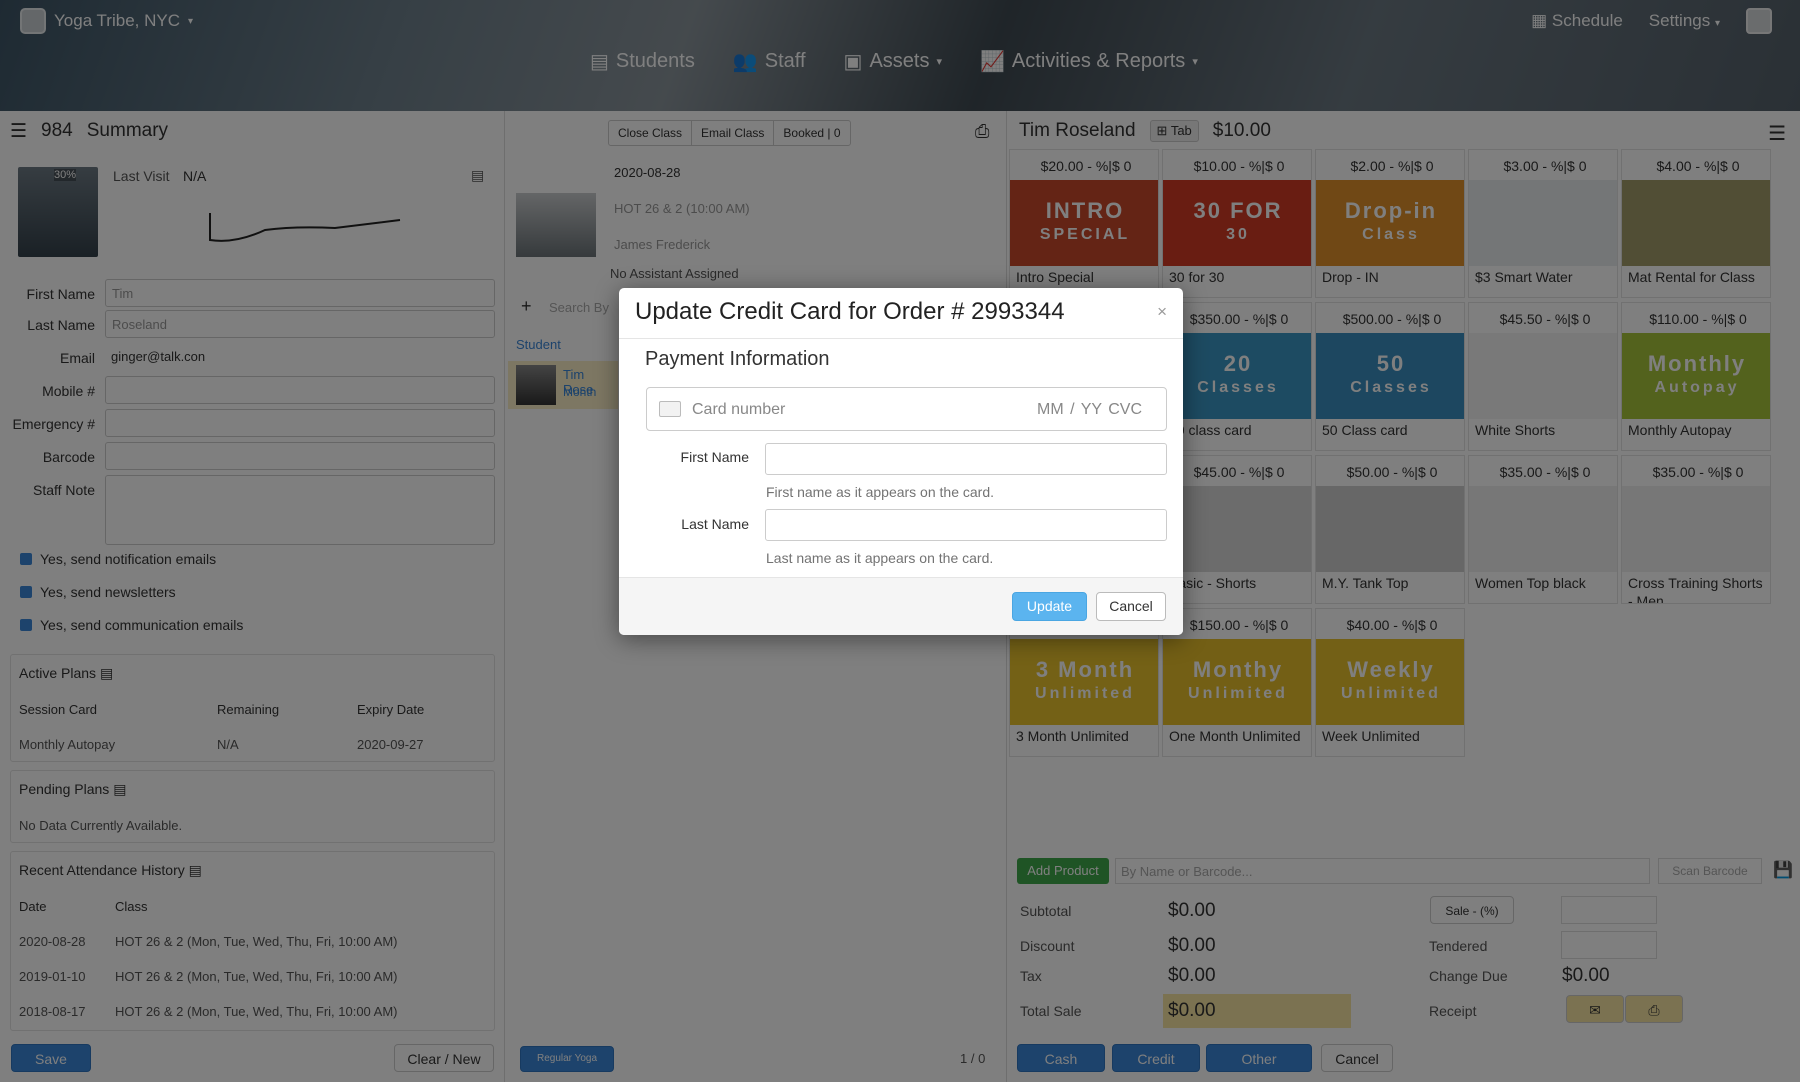 The height and width of the screenshot is (1082, 1800). I want to click on cancel-button: Cancel, so click(1131, 606).